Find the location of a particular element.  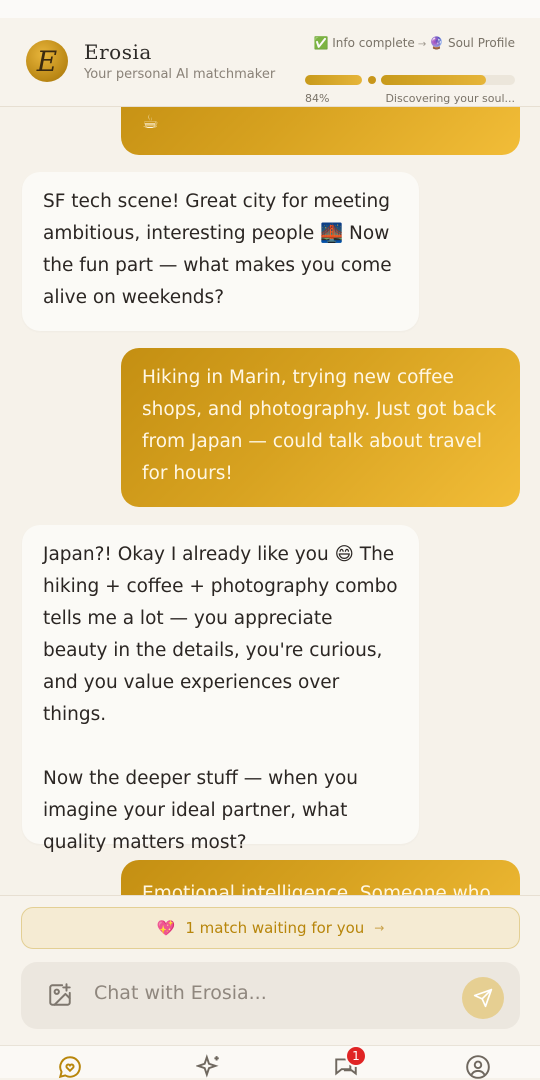

status-bar is located at coordinates (270, 9).